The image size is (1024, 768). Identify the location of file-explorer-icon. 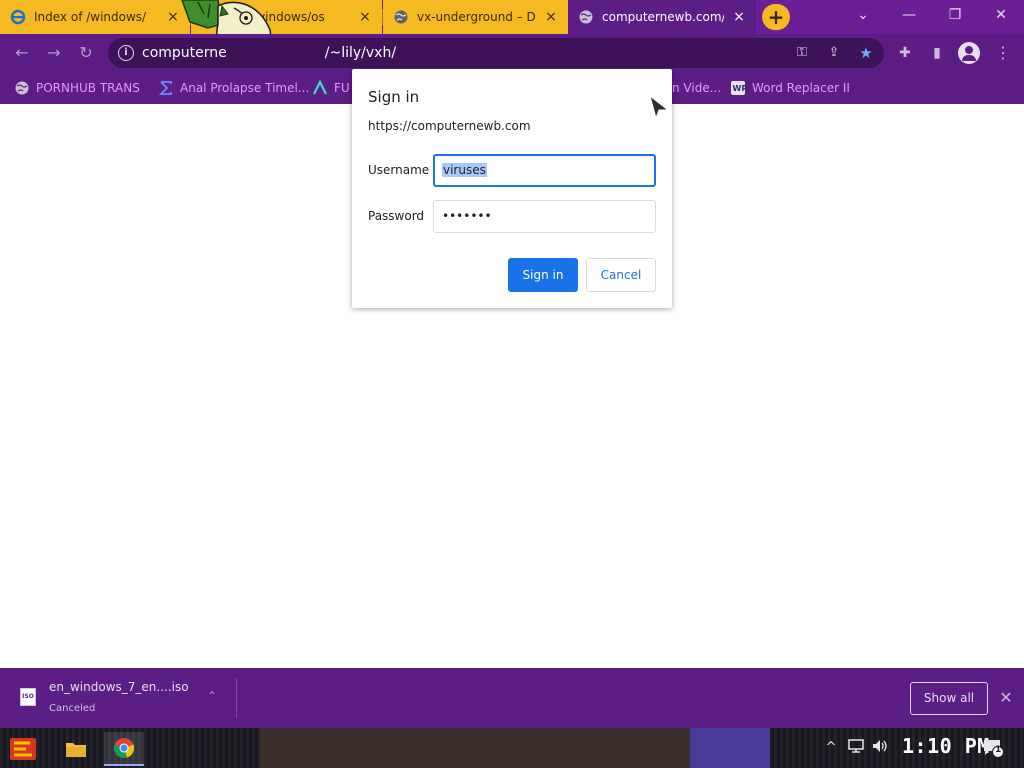
(76, 749).